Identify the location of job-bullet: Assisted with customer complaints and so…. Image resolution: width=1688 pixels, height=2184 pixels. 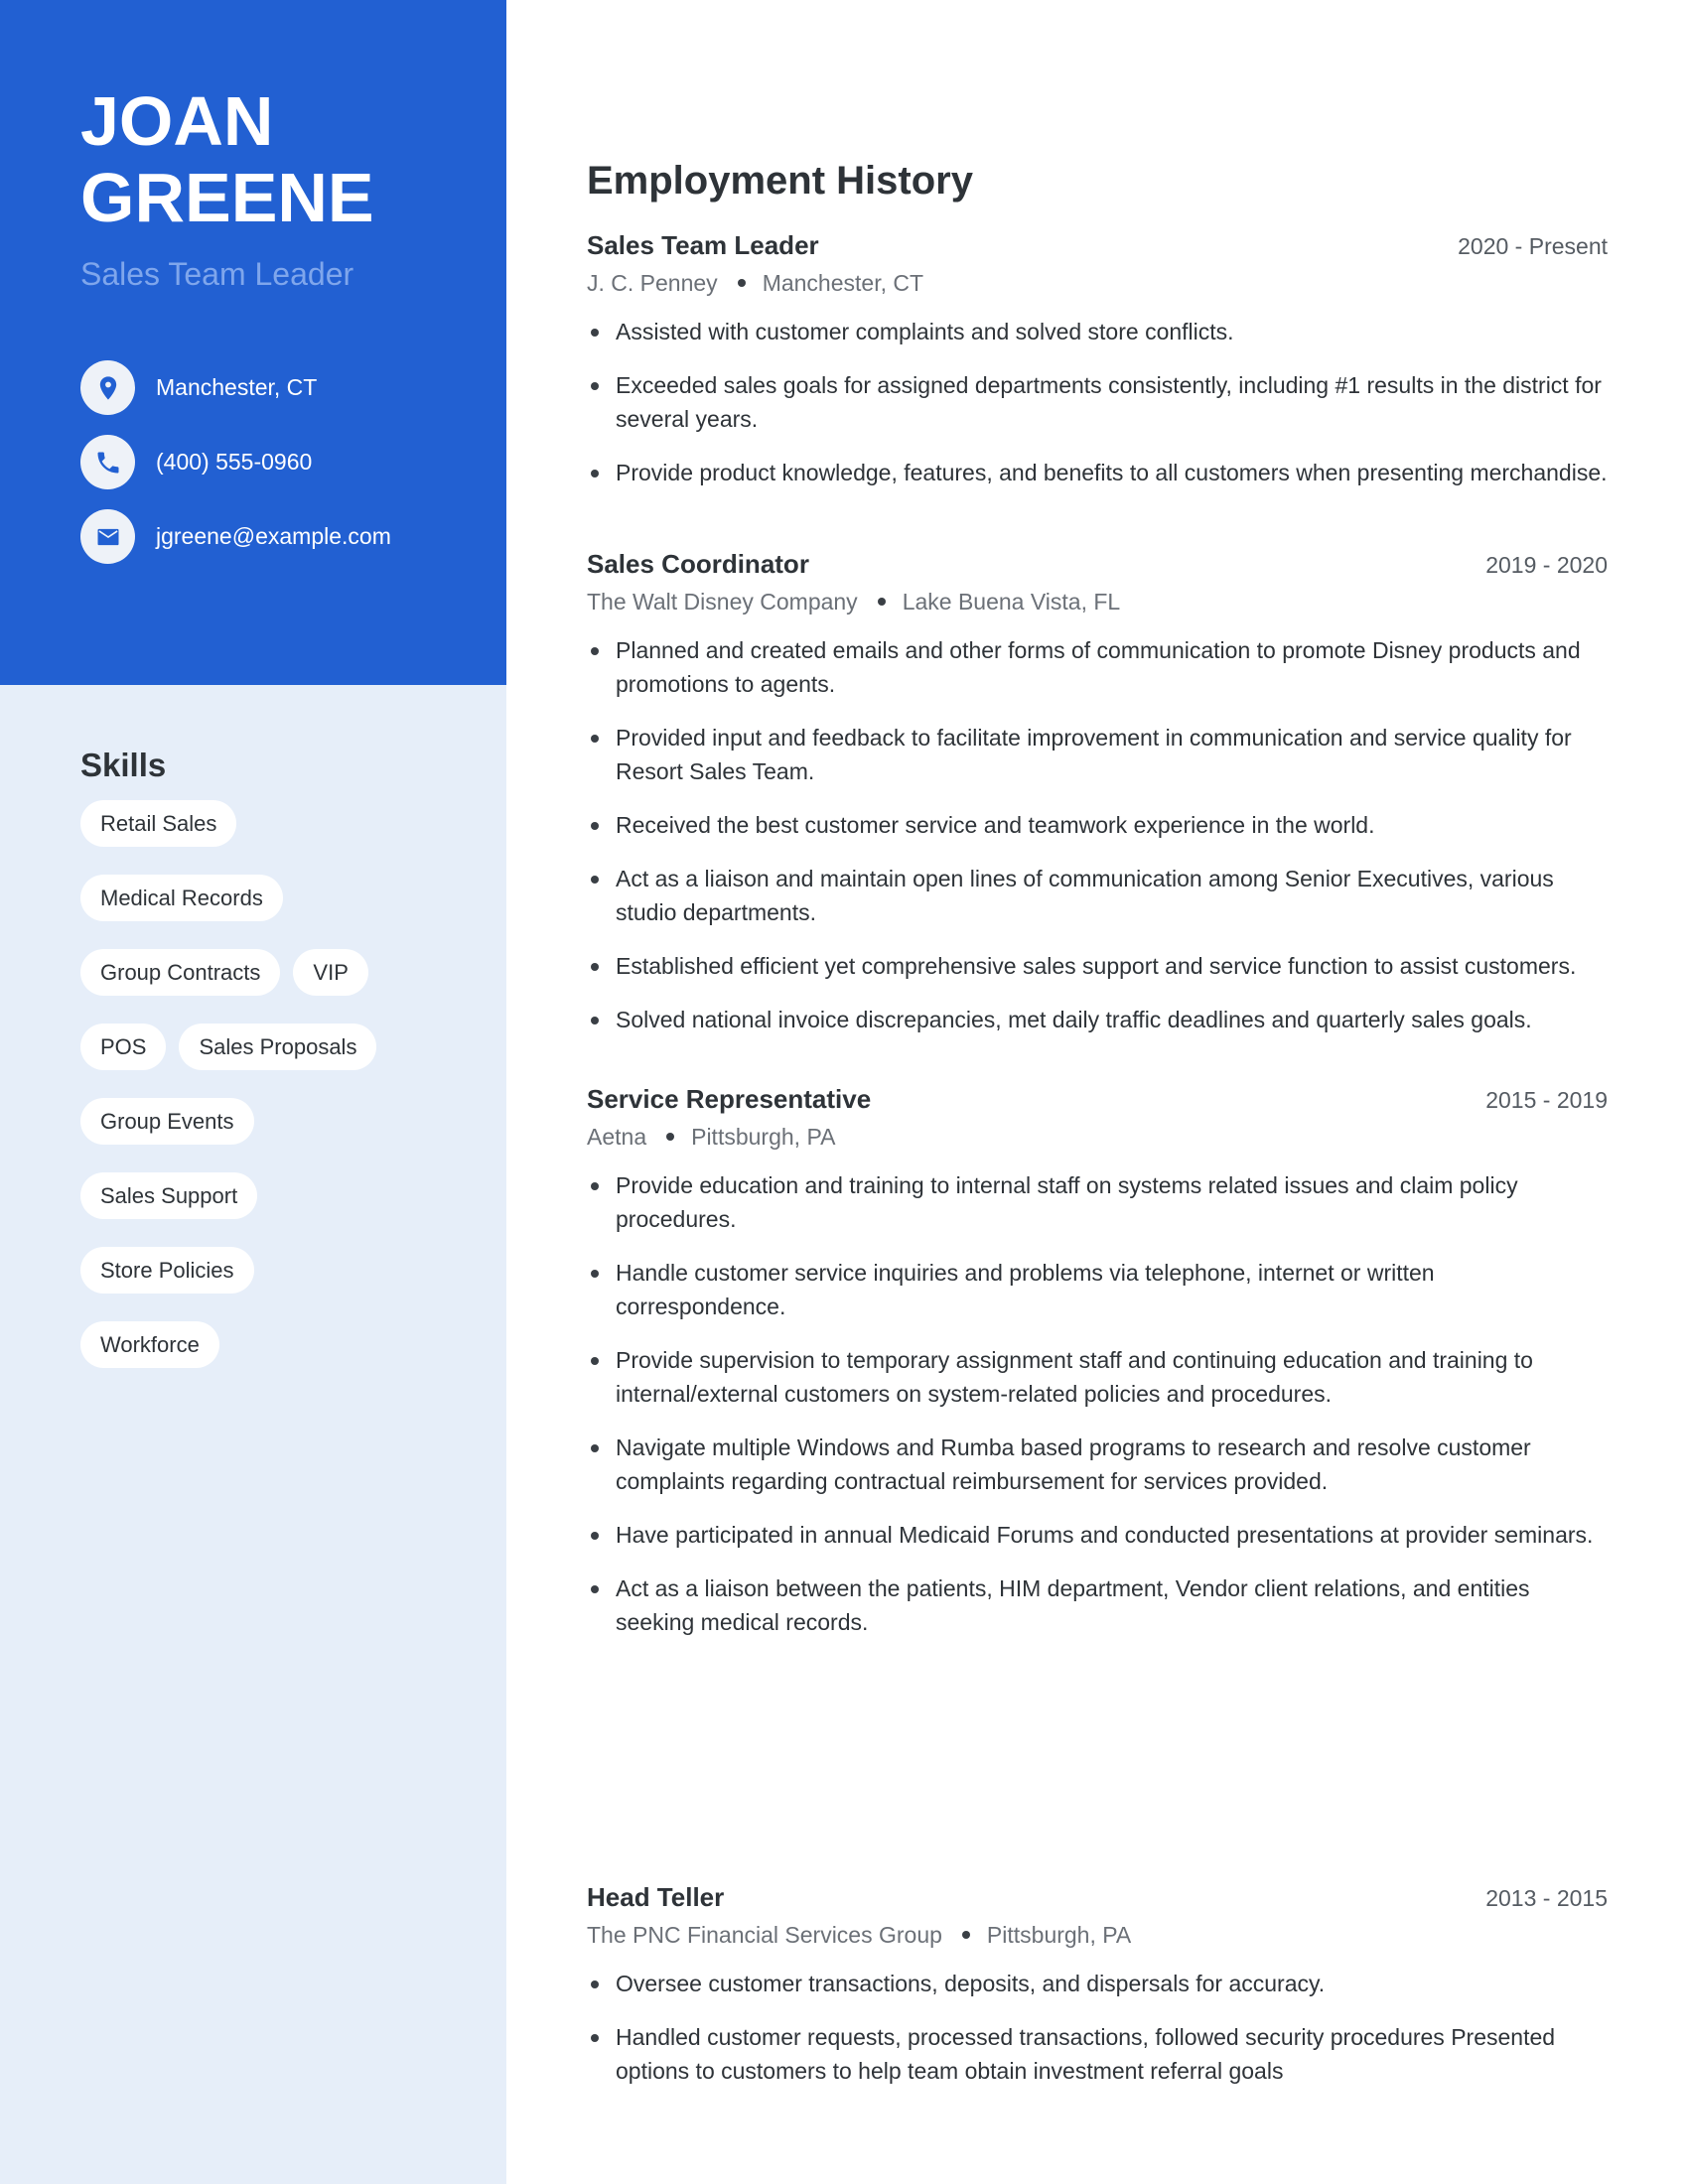
(1097, 331).